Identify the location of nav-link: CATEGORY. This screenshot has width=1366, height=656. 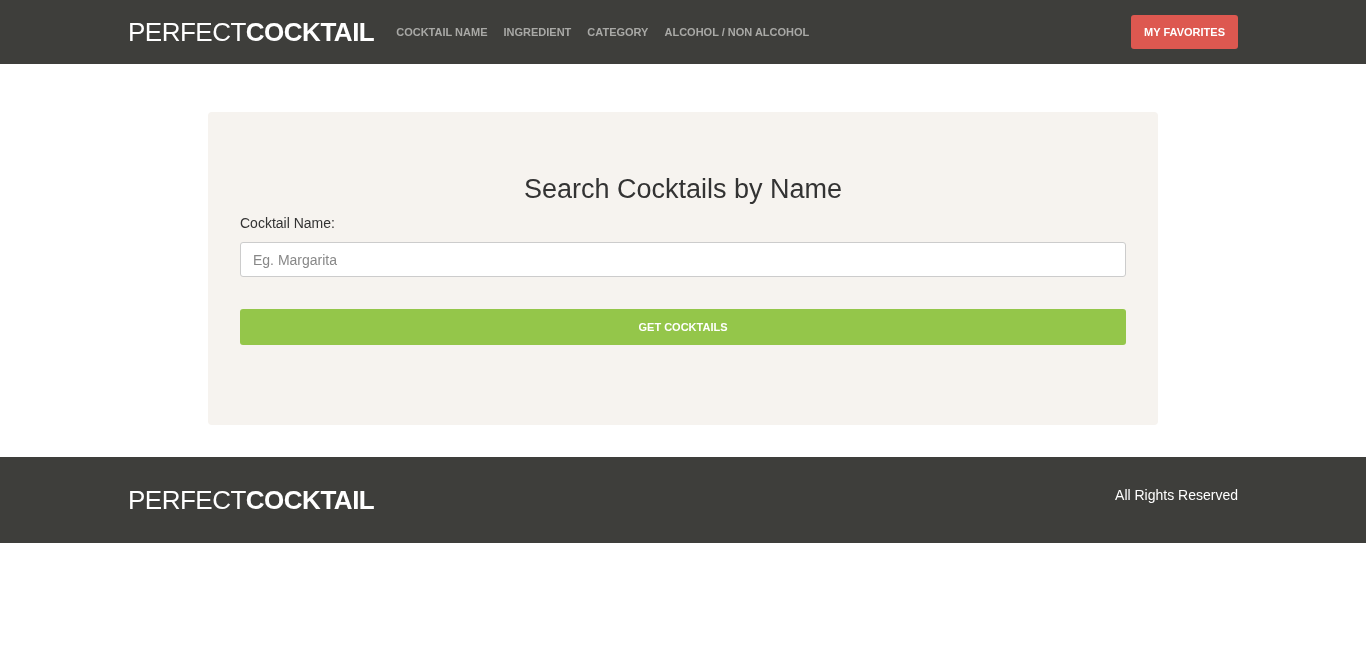
(618, 32).